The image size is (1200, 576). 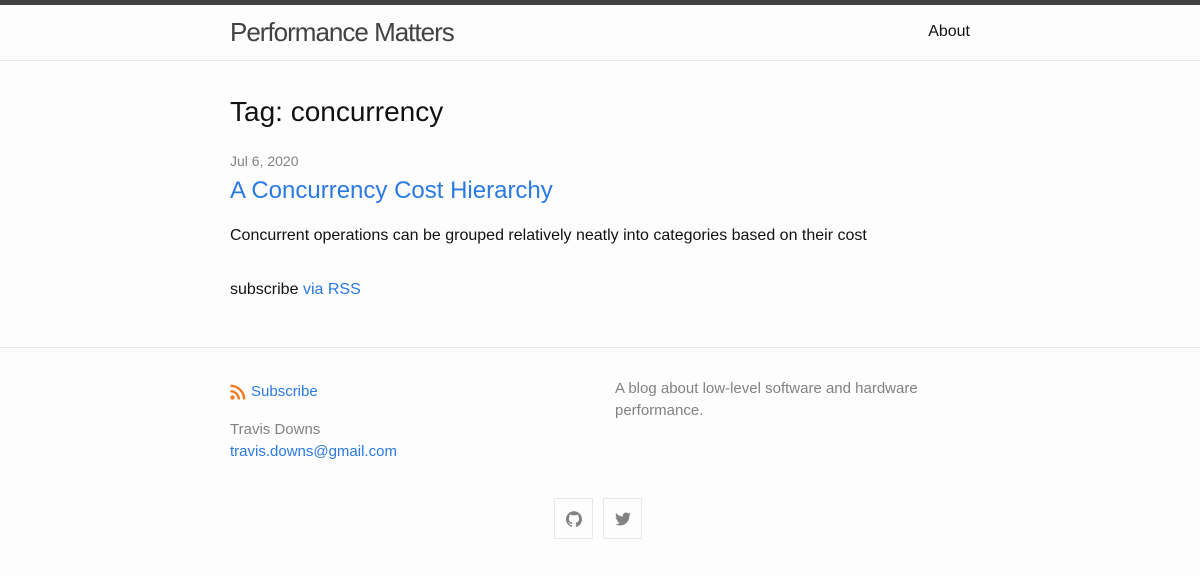 I want to click on site-title-link: Performance Matters, so click(x=342, y=32).